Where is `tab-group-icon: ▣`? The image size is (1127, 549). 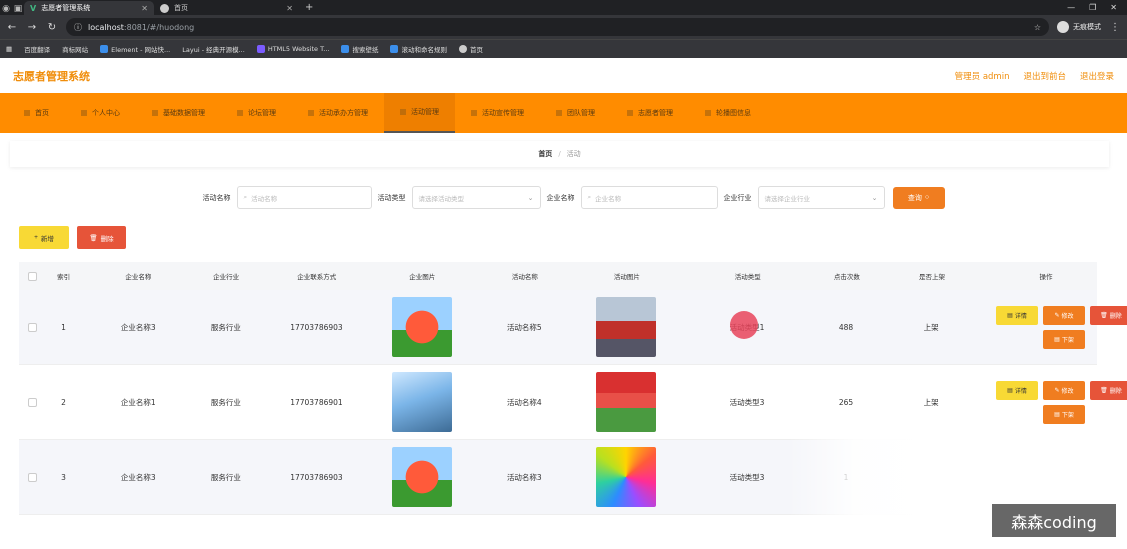 tab-group-icon: ▣ is located at coordinates (18, 9).